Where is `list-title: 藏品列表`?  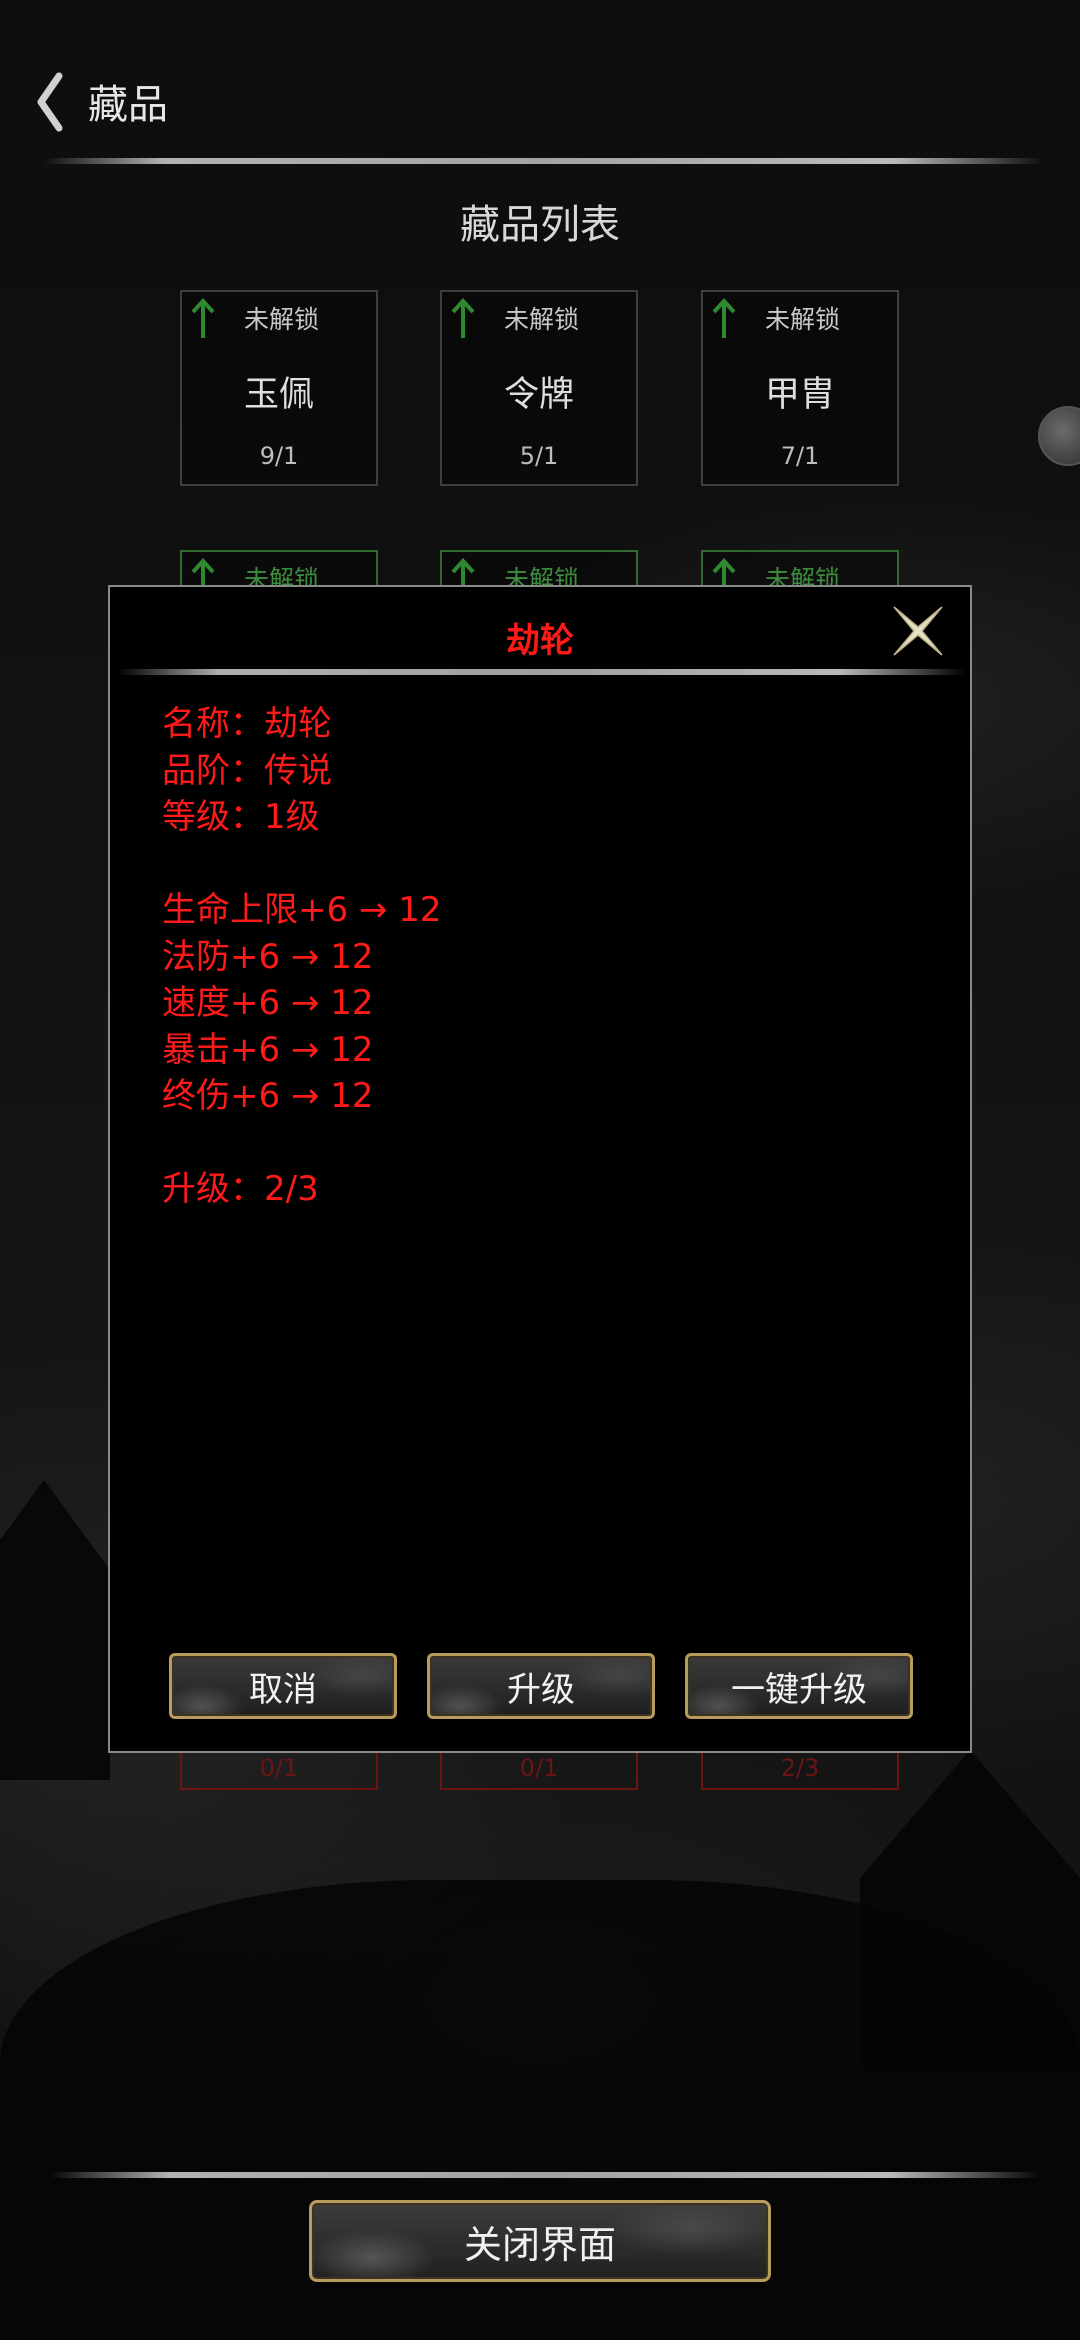
list-title: 藏品列表 is located at coordinates (540, 225).